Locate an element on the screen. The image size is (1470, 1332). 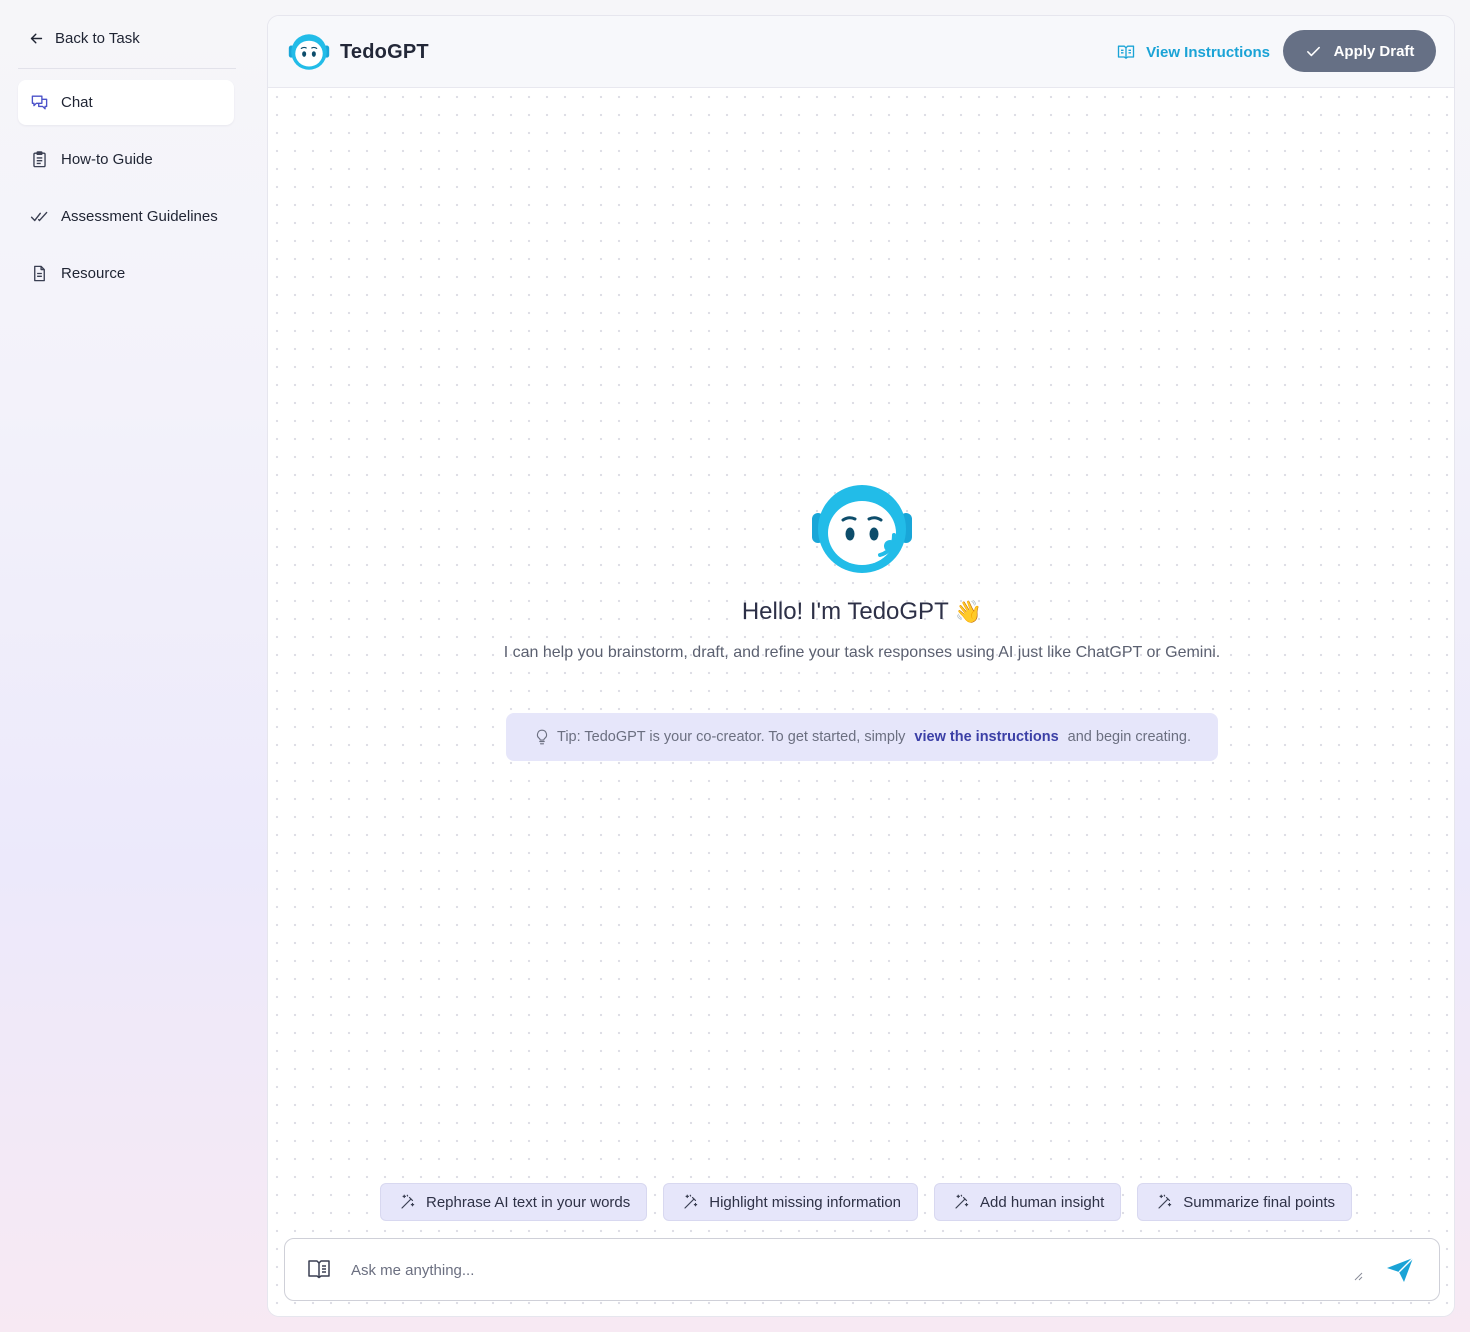
send-icon is located at coordinates (1400, 1269).